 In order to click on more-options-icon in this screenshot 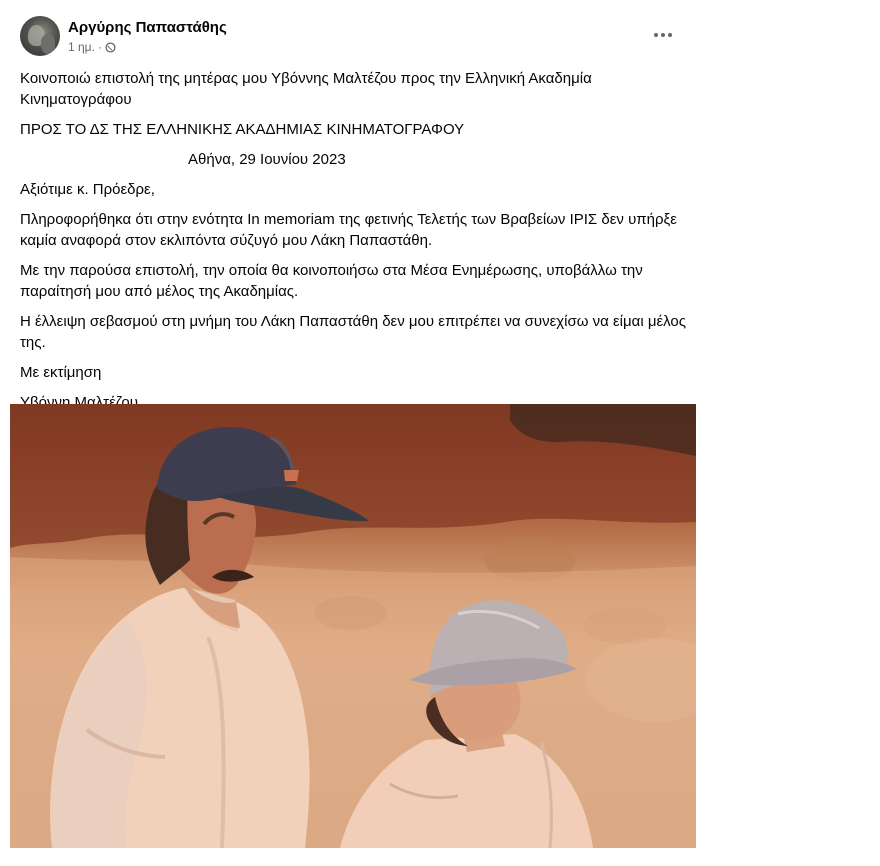, I will do `click(663, 35)`.